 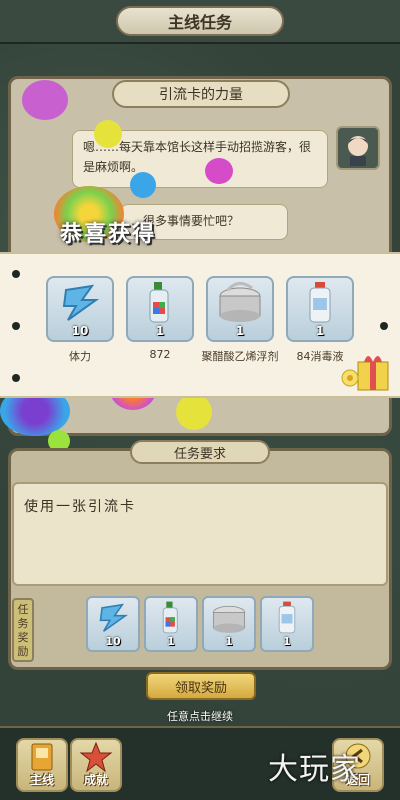 I want to click on task-requirement-box: 使用一张引流卡, so click(x=200, y=534).